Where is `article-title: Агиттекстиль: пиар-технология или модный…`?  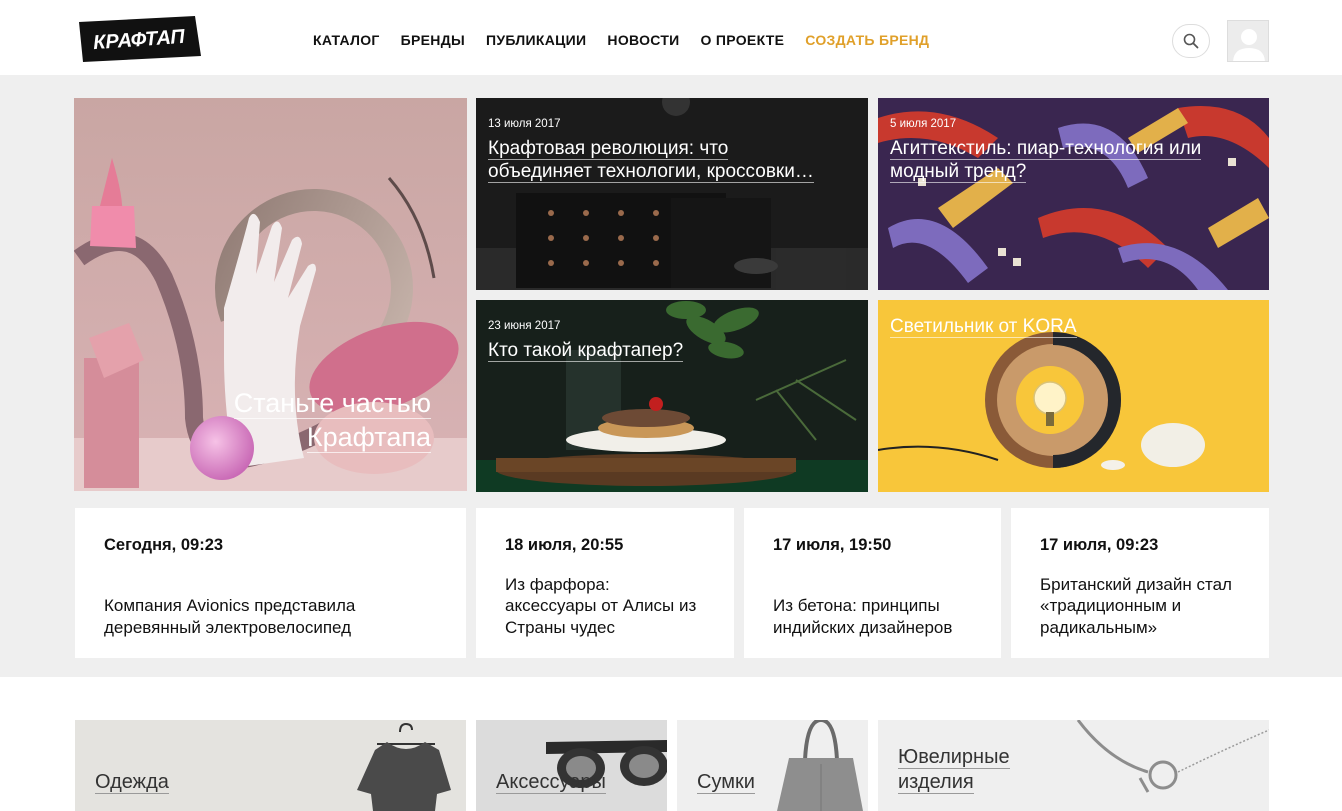
article-title: Агиттекстиль: пиар-технология или модный… is located at coordinates (1071, 160).